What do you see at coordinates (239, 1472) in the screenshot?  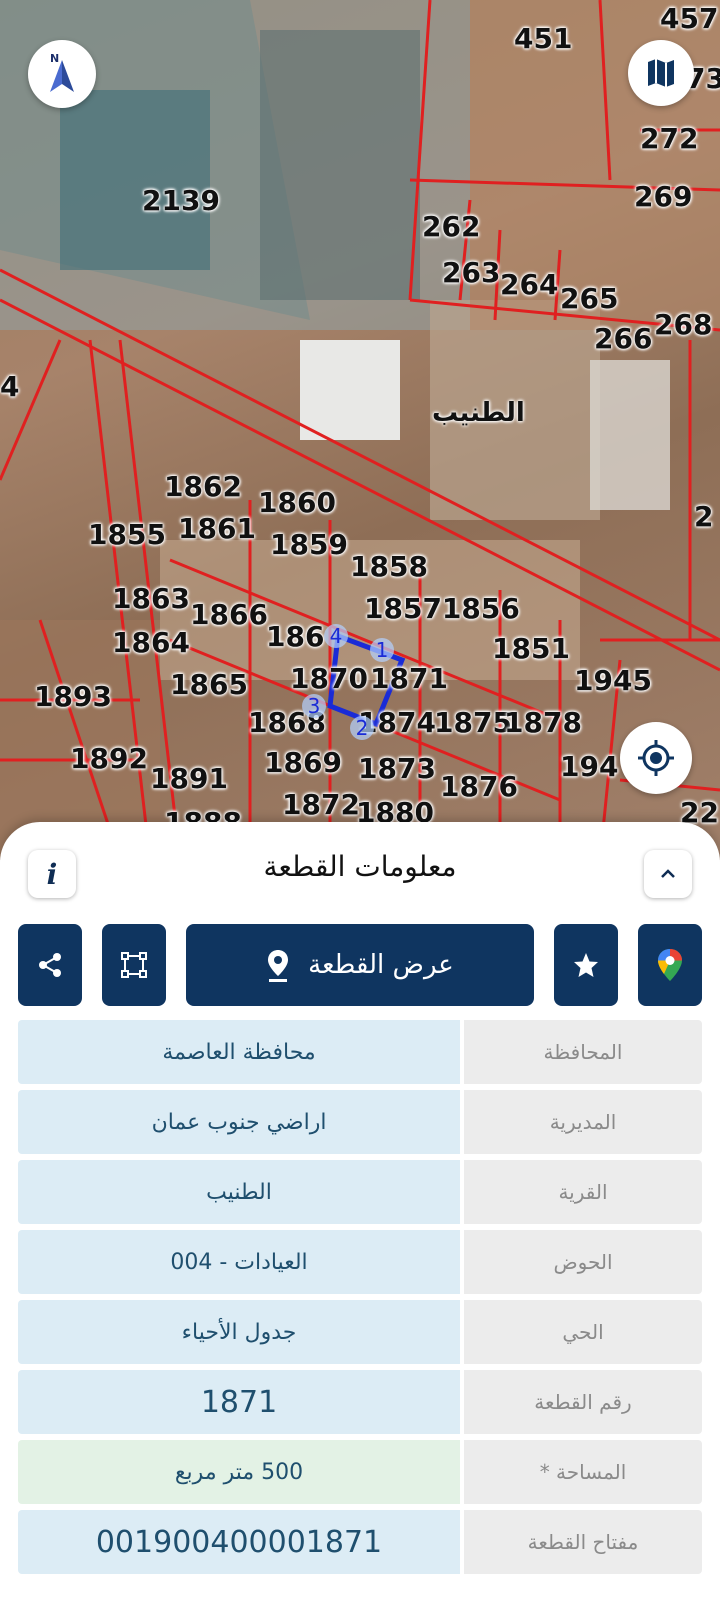 I see `area-value: 500 متر مربع` at bounding box center [239, 1472].